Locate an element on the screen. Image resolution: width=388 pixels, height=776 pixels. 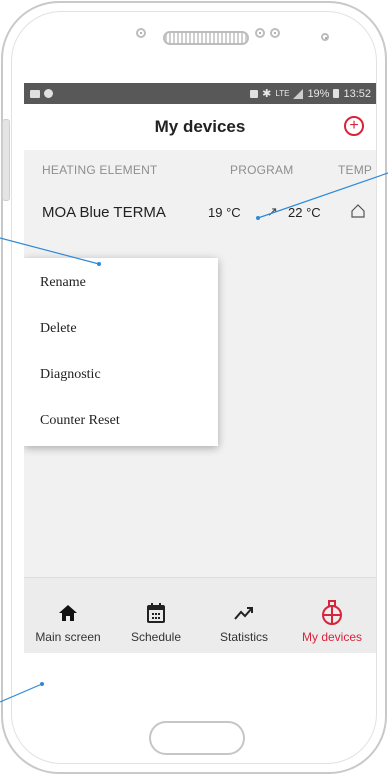
tab-main-screen: Main screen is located at coordinates (68, 615).